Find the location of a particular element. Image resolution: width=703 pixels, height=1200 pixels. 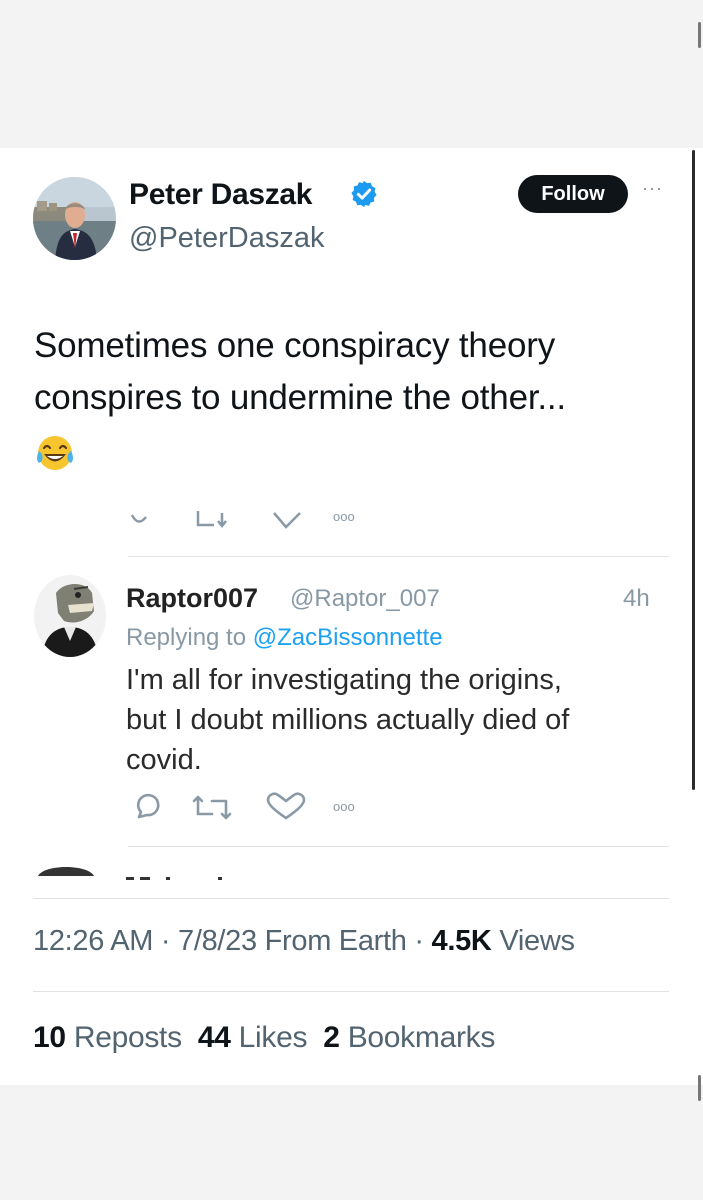

reply-text-line: covid. is located at coordinates (164, 760).